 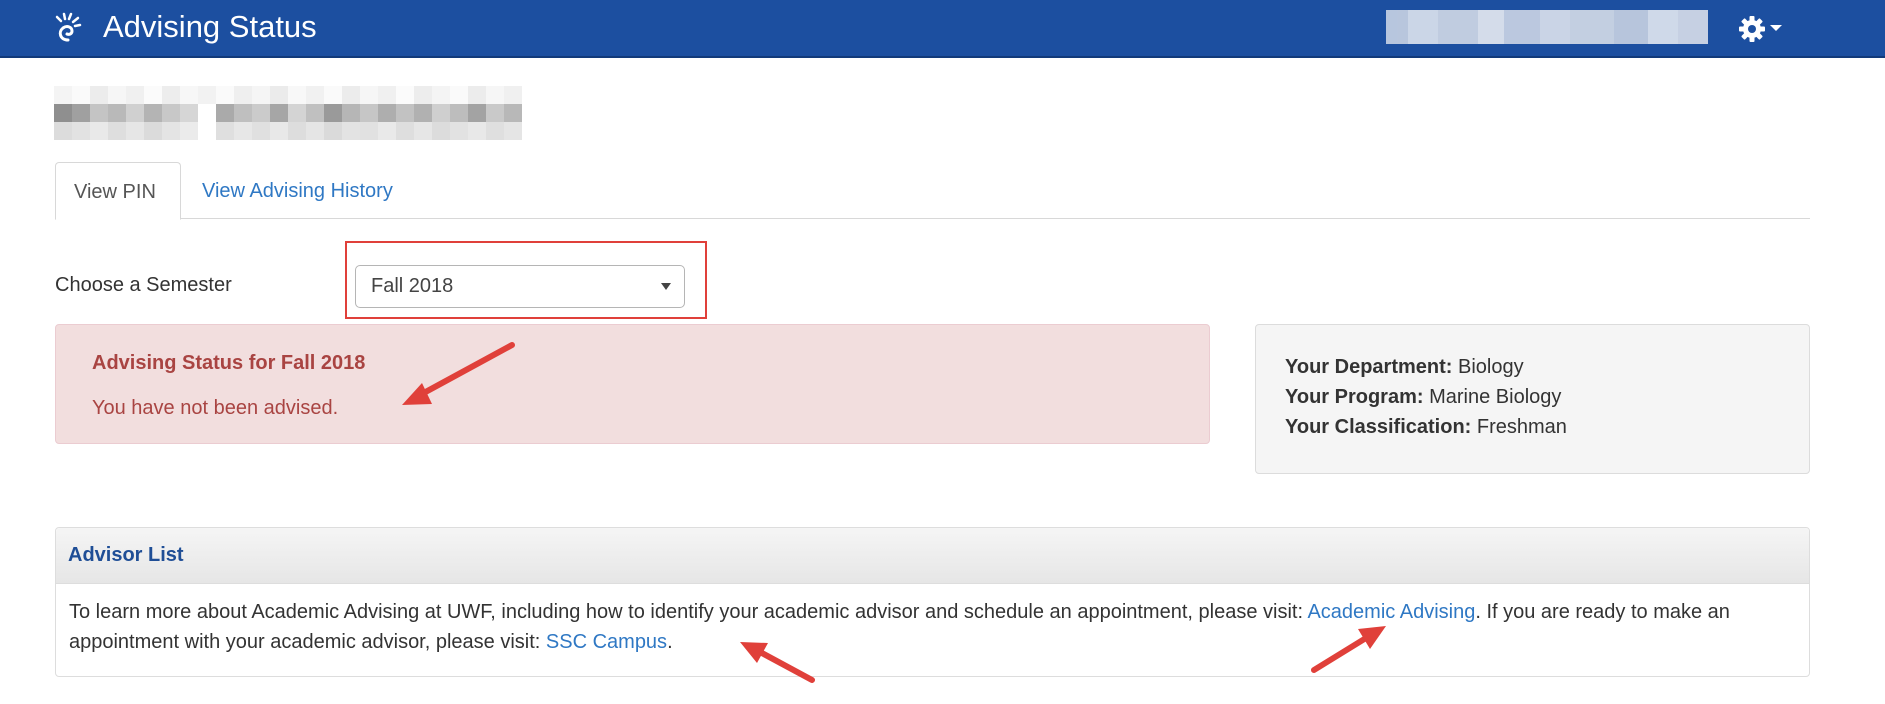 I want to click on classification-value: Freshman, so click(x=1521, y=427).